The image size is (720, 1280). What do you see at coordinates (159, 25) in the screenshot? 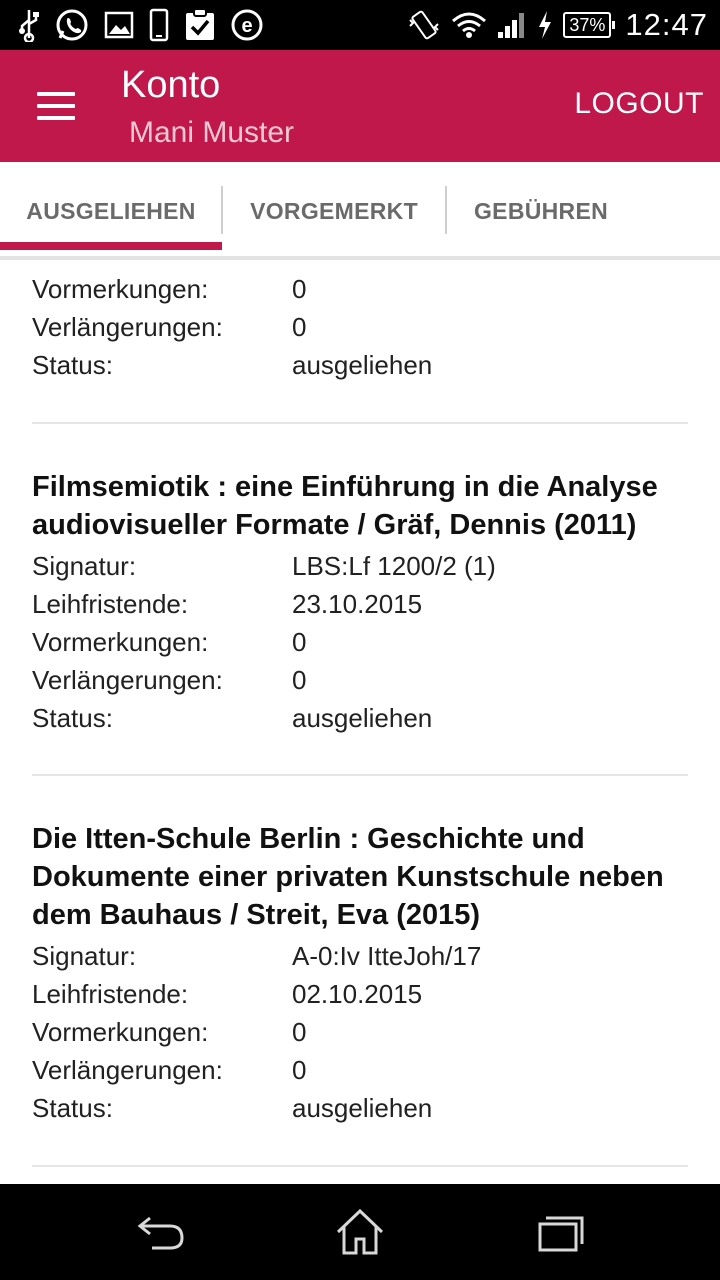
I see `phone-icon` at bounding box center [159, 25].